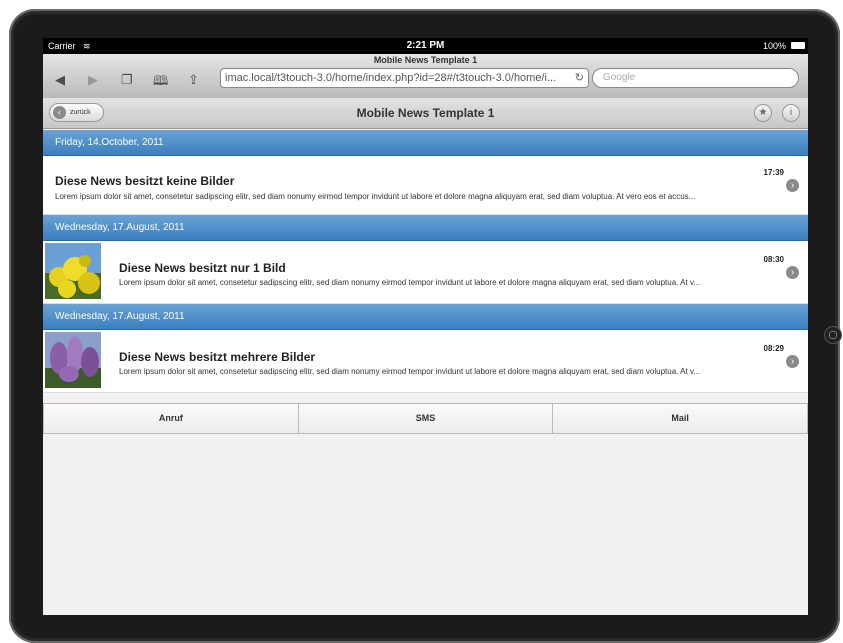  I want to click on action-bar: Anruf SMS Mail, so click(425, 418).